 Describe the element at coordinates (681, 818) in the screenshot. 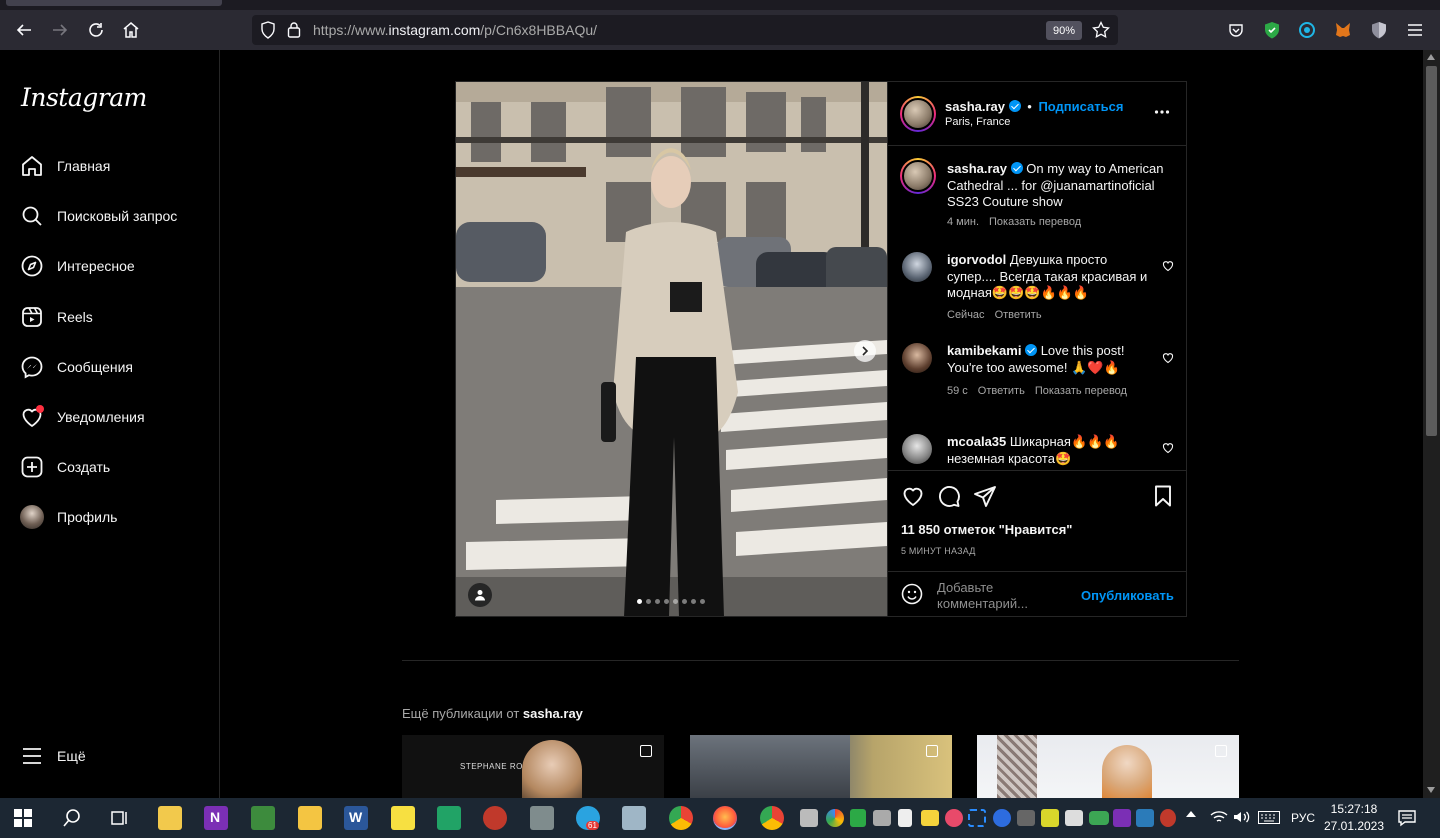

I see `chrome-icon` at that location.